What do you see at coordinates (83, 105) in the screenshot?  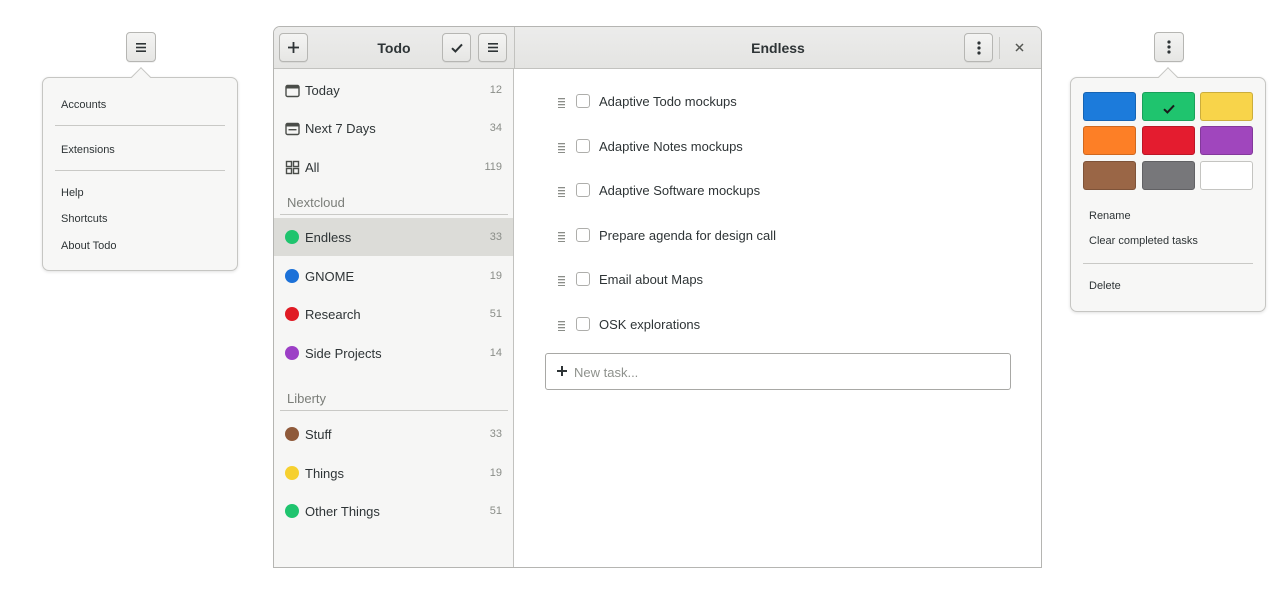 I see `menu-item-accounts: Accounts` at bounding box center [83, 105].